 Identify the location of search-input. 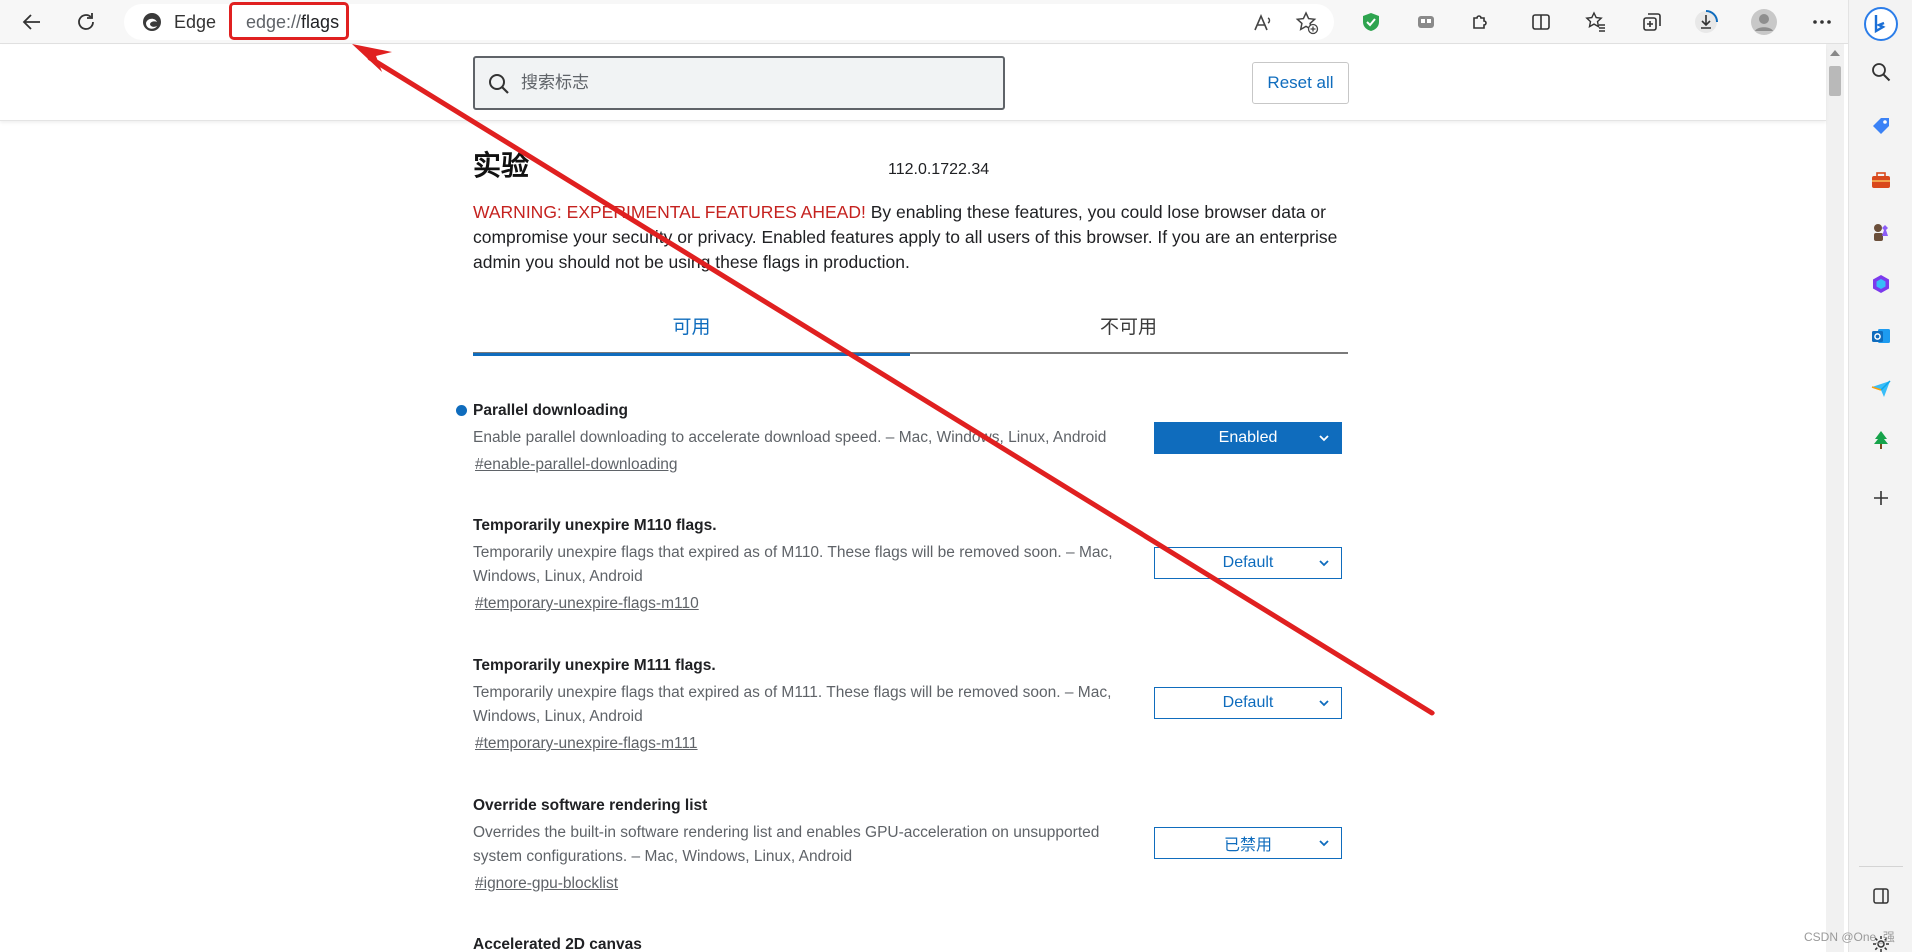
(756, 83).